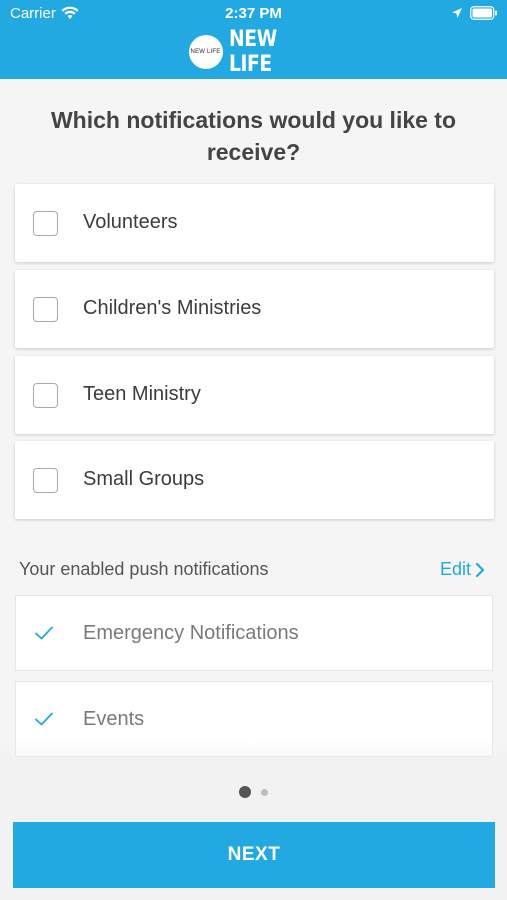  What do you see at coordinates (480, 569) in the screenshot?
I see `chevron-right-icon` at bounding box center [480, 569].